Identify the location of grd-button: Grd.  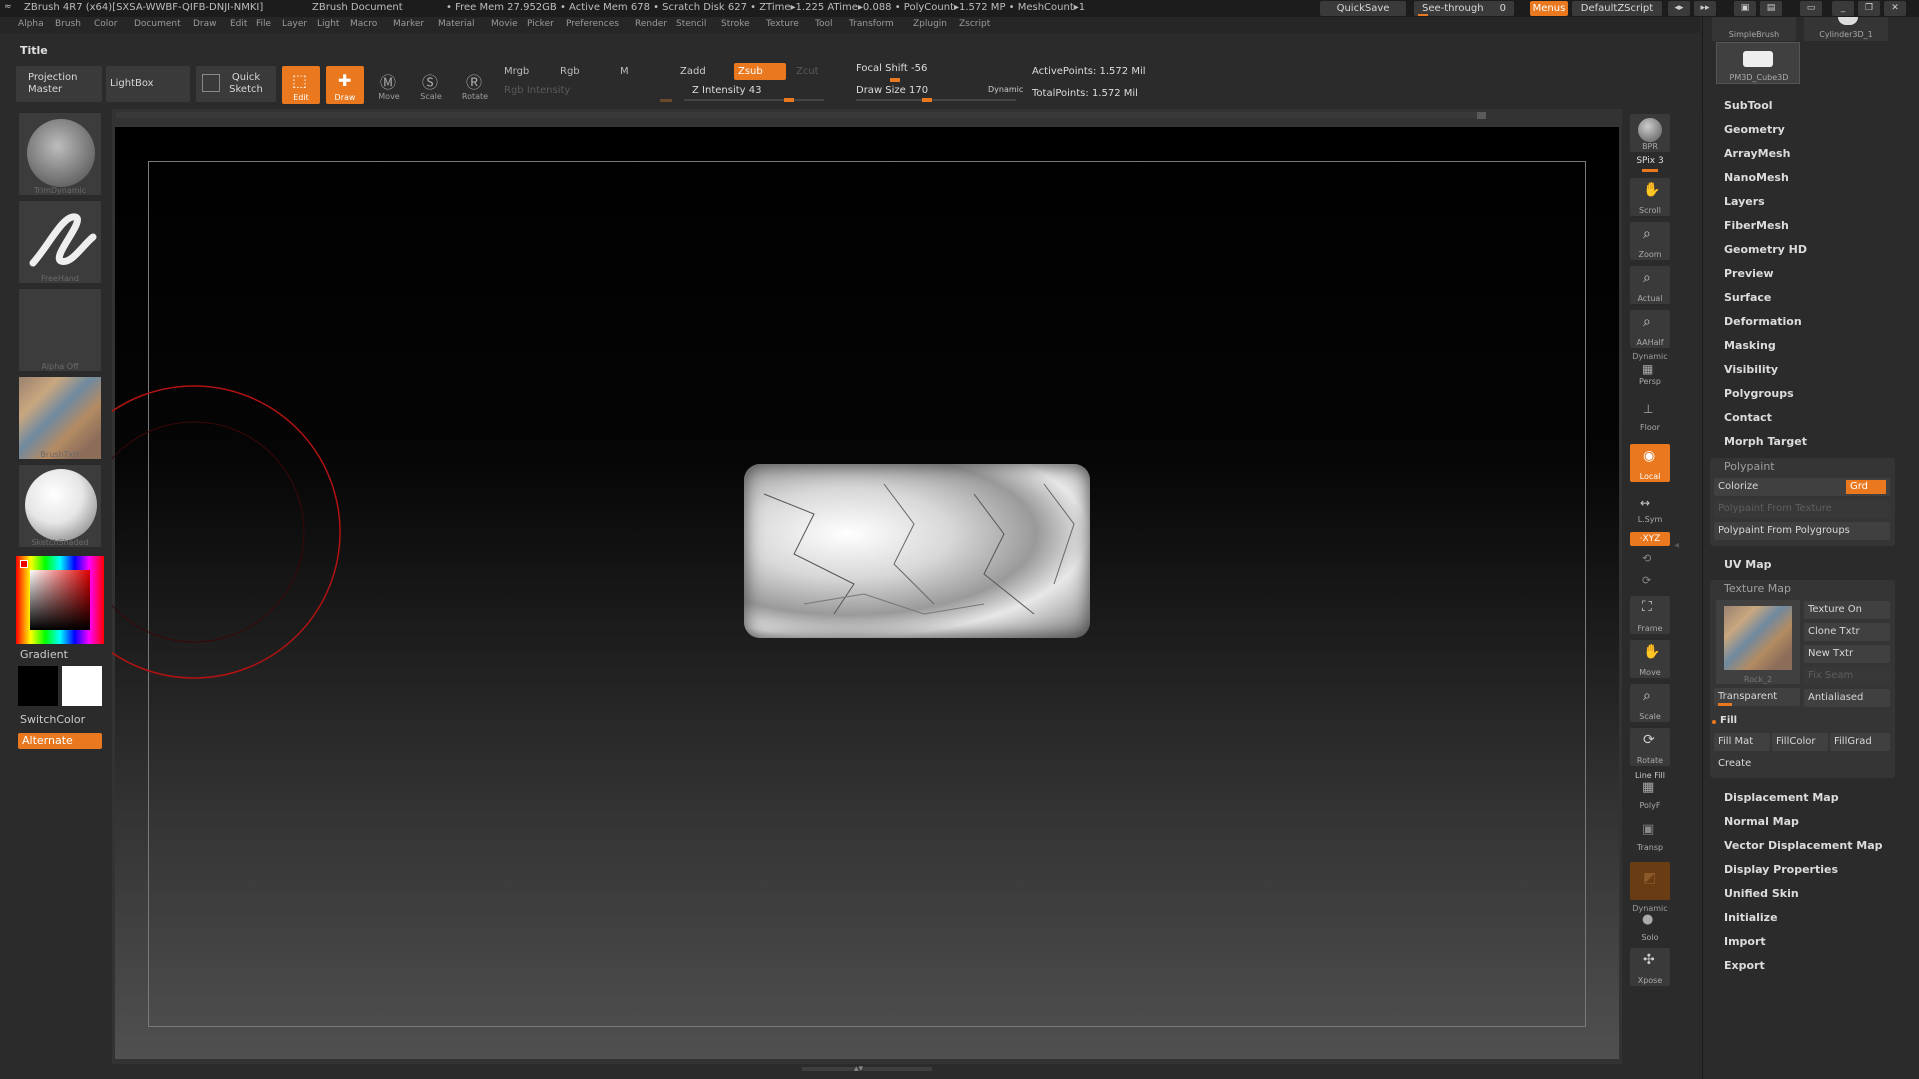
(1866, 487).